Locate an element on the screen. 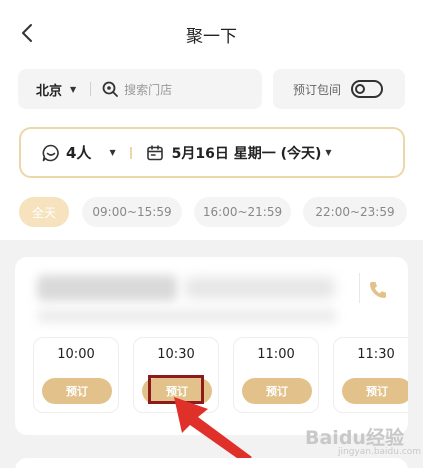 Image resolution: width=423 pixels, height=468 pixels. next-store-card is located at coordinates (211, 463).